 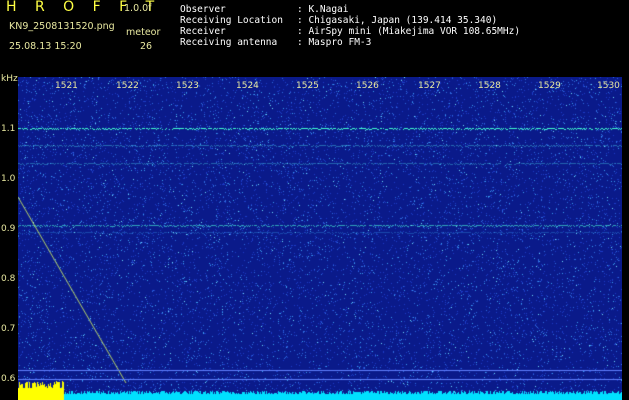 What do you see at coordinates (9, 79) in the screenshot?
I see `y-axis-unit: kHz` at bounding box center [9, 79].